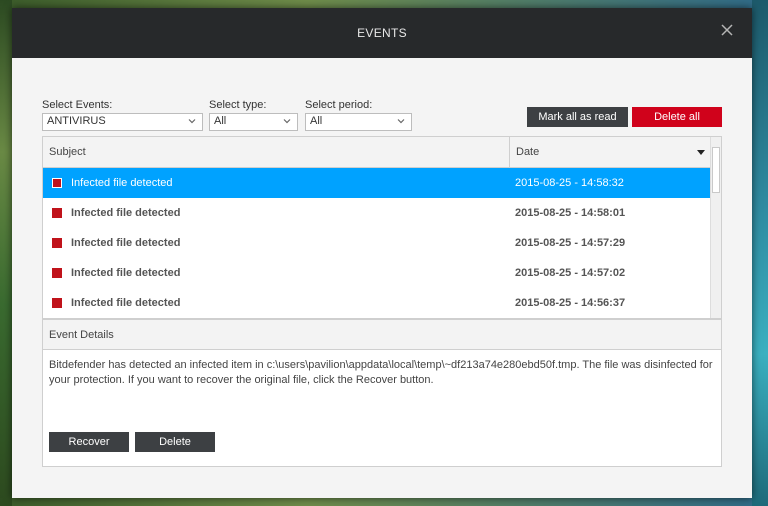  What do you see at coordinates (358, 122) in the screenshot?
I see `select-period-dropdown: All` at bounding box center [358, 122].